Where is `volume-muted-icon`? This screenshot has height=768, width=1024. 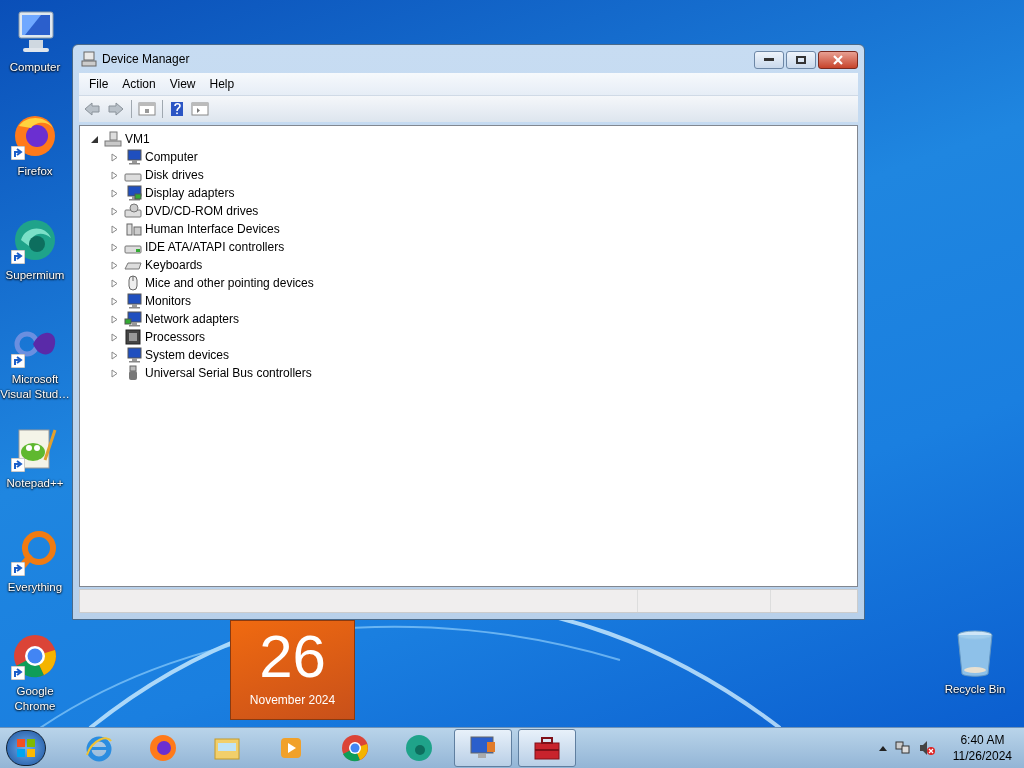 volume-muted-icon is located at coordinates (926, 748).